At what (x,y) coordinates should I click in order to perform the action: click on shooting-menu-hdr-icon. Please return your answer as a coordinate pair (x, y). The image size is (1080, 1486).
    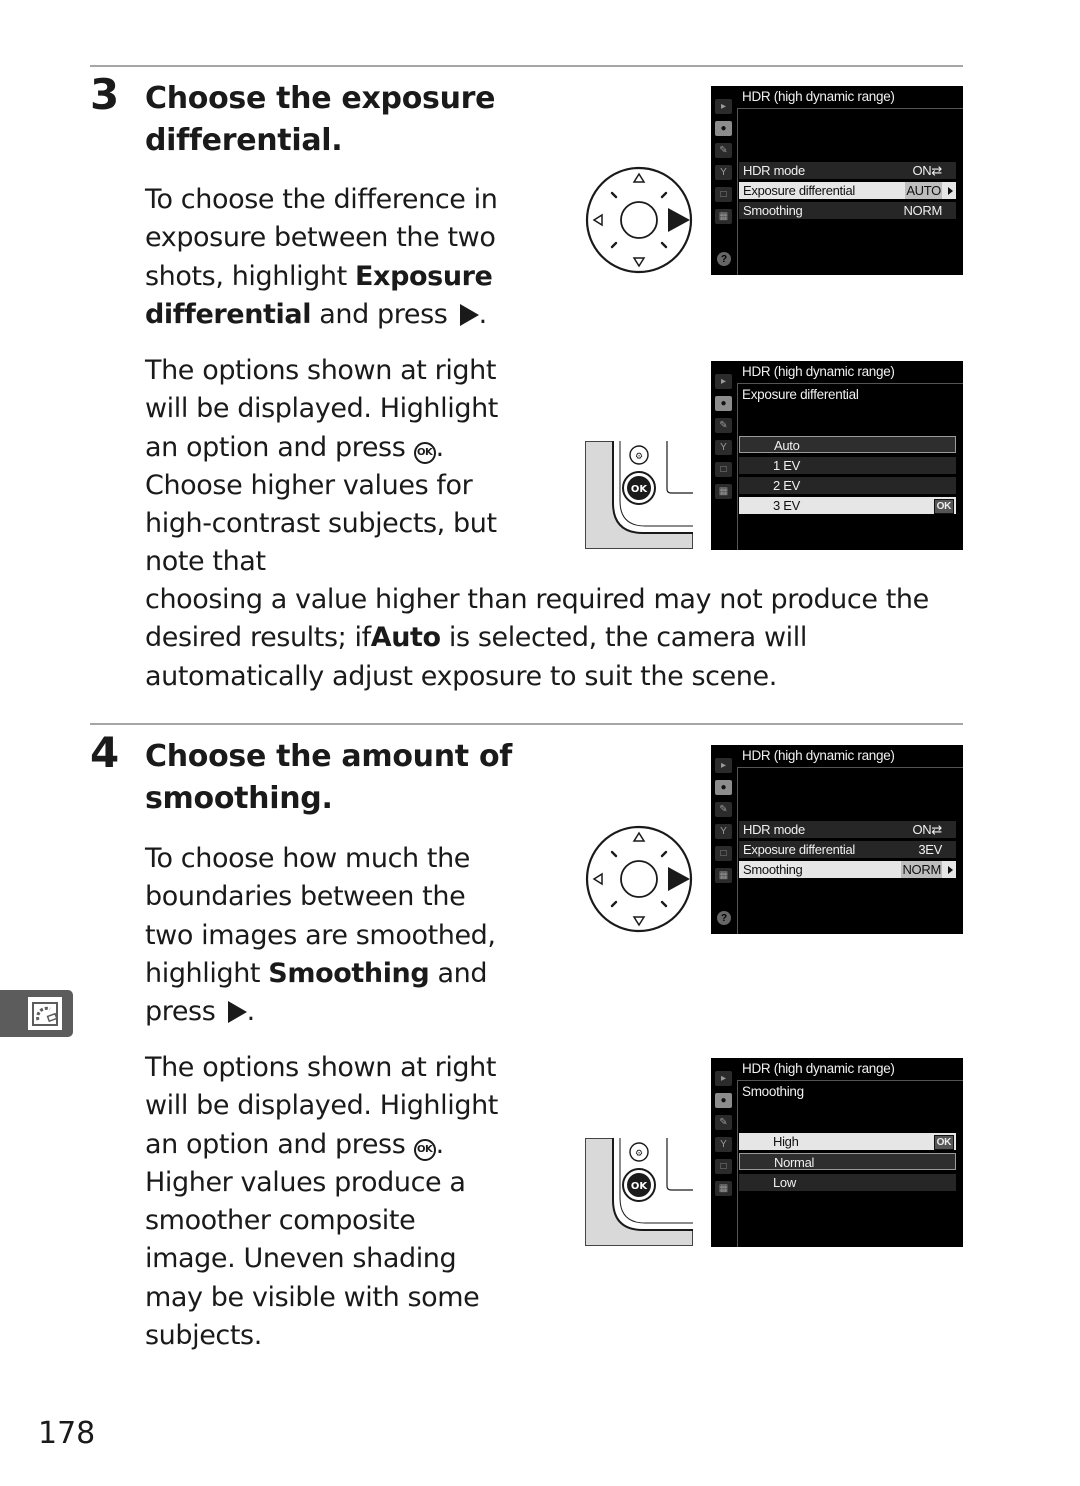
    Looking at the image, I should click on (45, 1013).